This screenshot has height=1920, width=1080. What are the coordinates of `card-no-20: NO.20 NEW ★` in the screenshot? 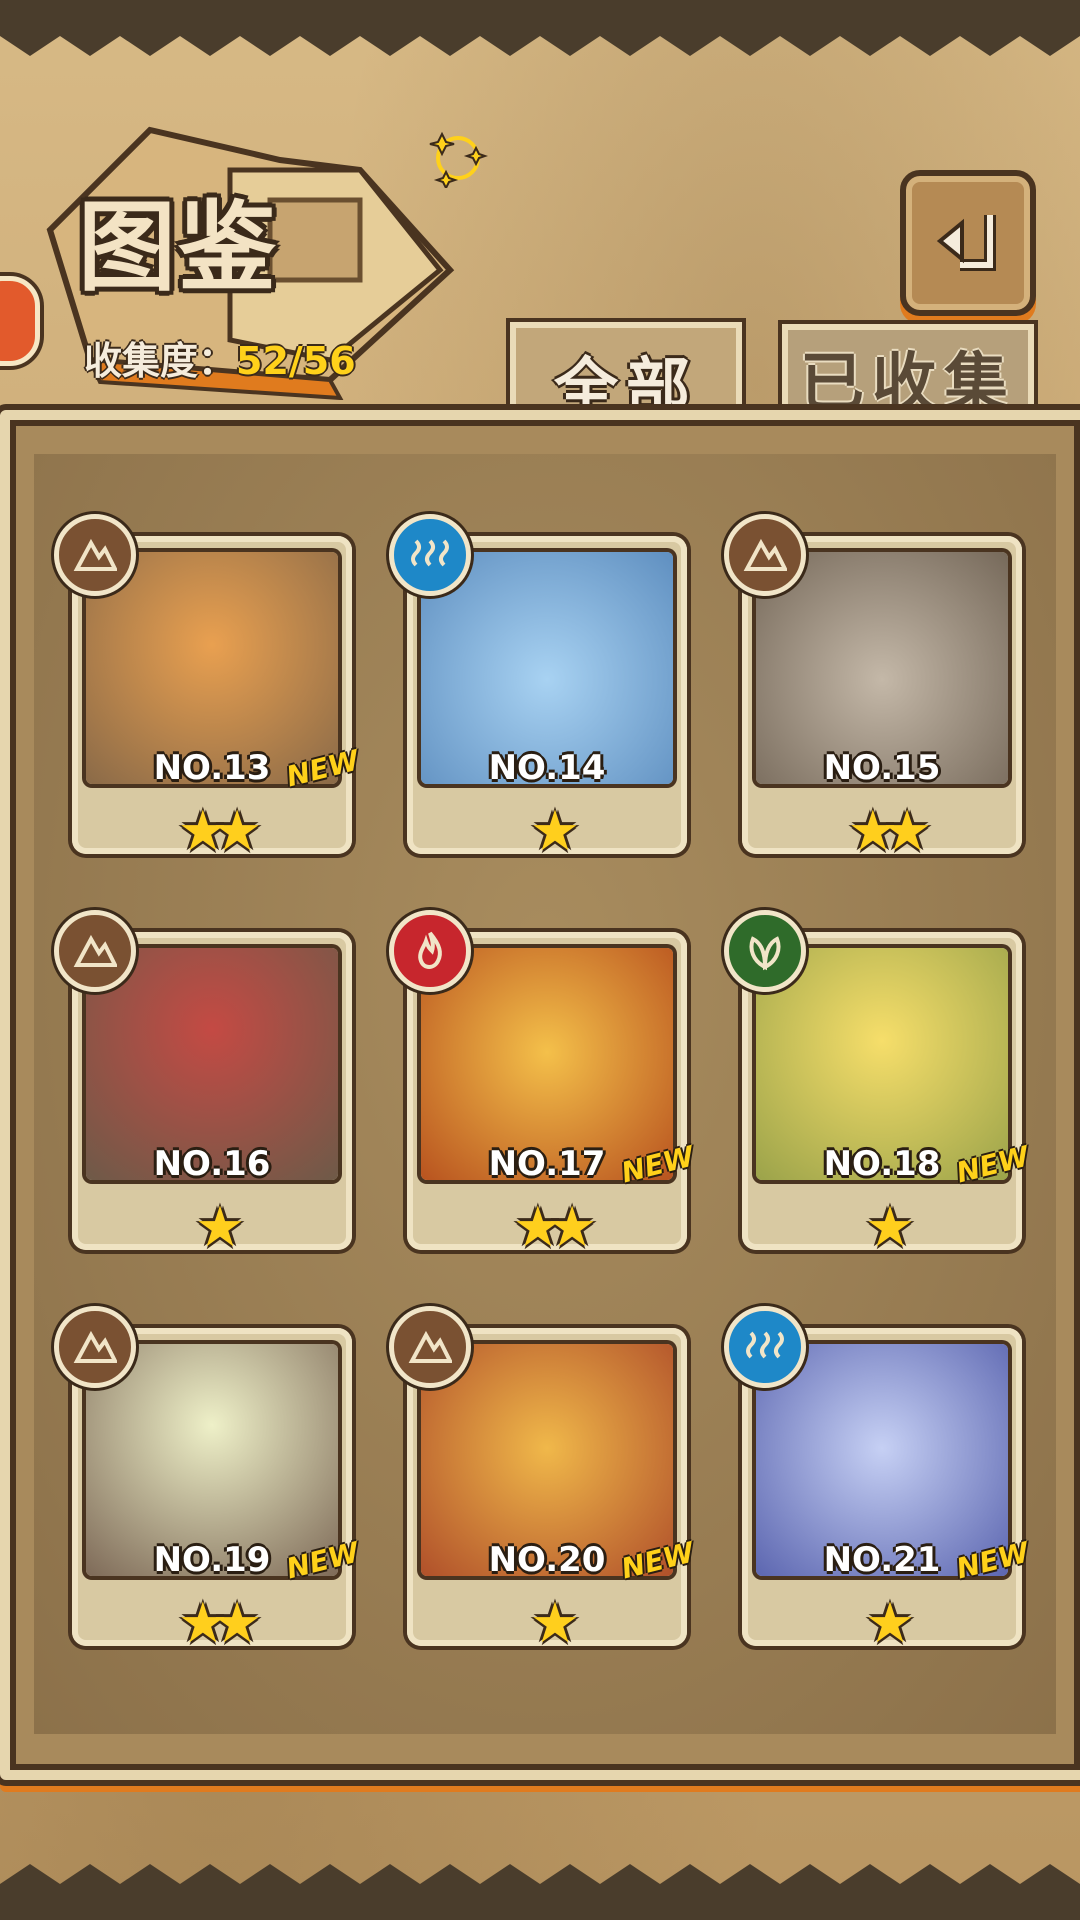 It's located at (543, 1479).